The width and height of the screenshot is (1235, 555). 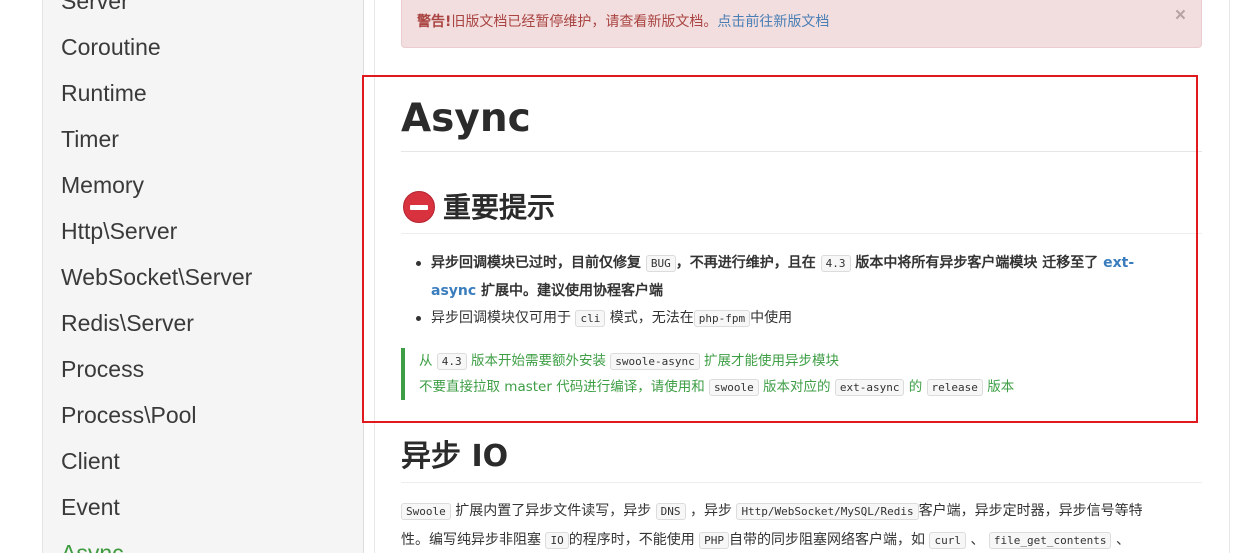 What do you see at coordinates (797, 387) in the screenshot?
I see `quote-text: 版本对应的` at bounding box center [797, 387].